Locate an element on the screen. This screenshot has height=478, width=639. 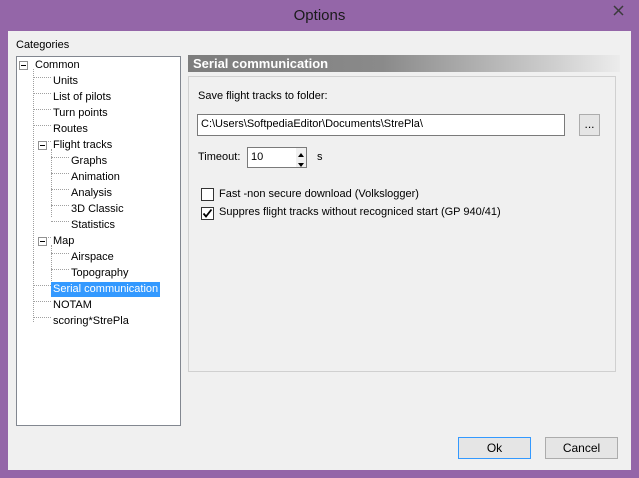
spin-down-button is located at coordinates (301, 162).